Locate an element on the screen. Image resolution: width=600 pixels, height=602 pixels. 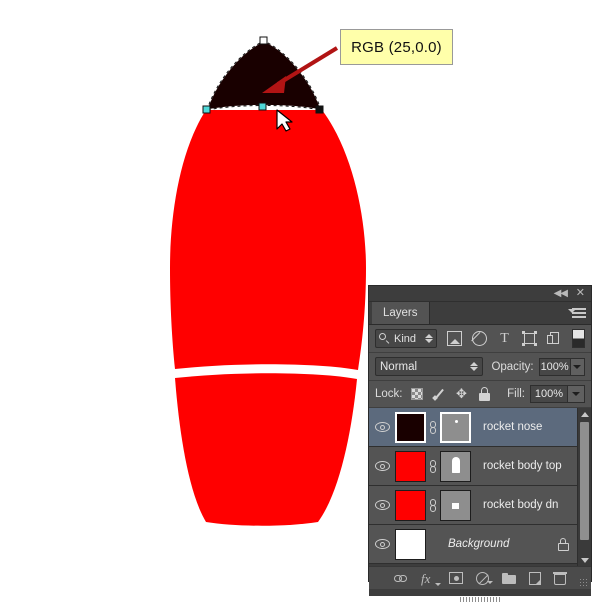
scroll-down-icon is located at coordinates (584, 560).